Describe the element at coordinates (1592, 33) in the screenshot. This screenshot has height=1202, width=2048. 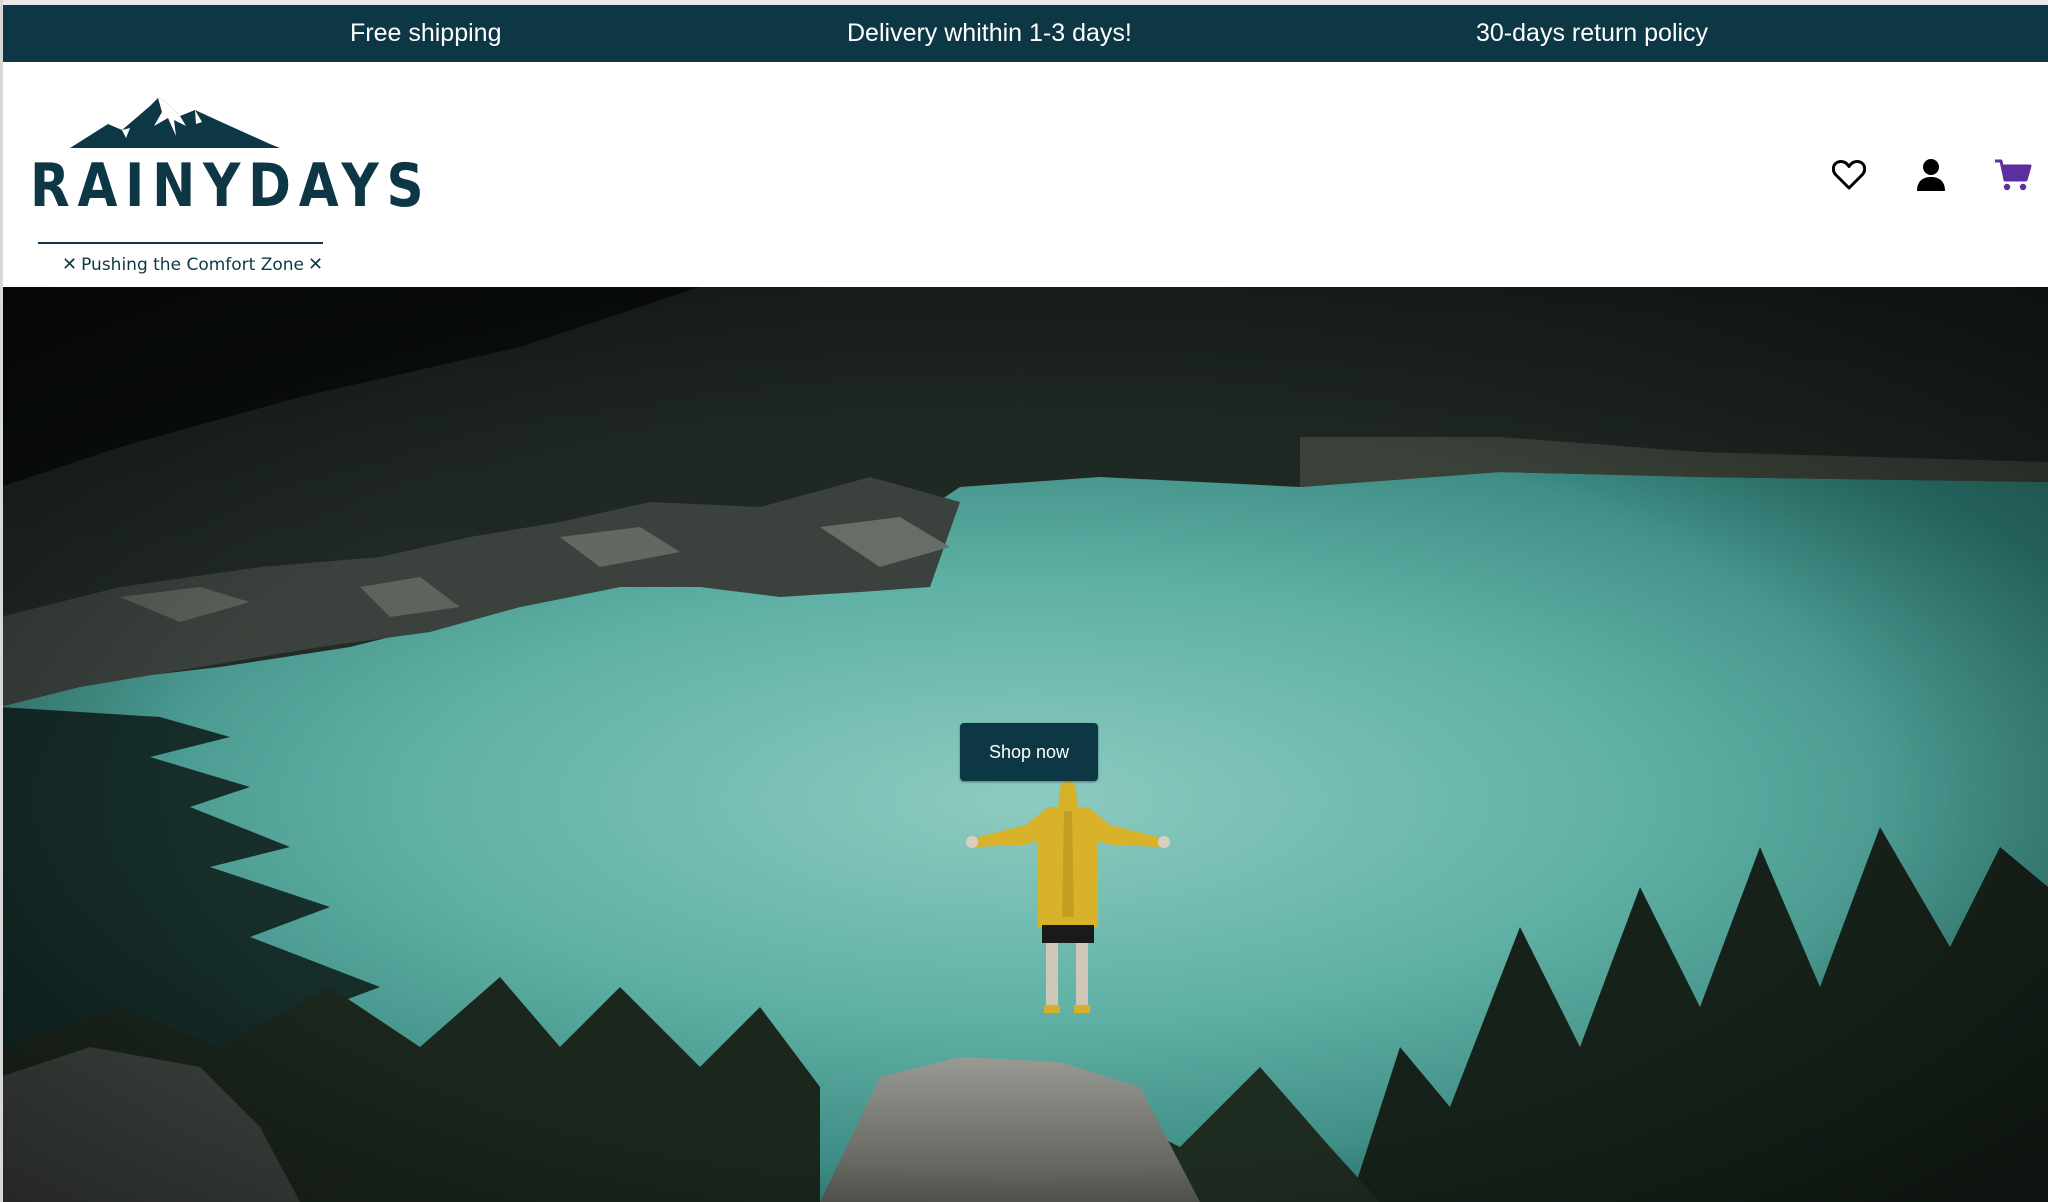
I see `announcement-return-policy: 30-days return policy` at that location.